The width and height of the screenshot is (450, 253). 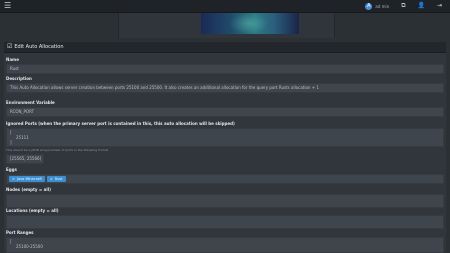 I want to click on eggs-field-group: Eggs × Java Minecraft × Rust, so click(x=225, y=175).